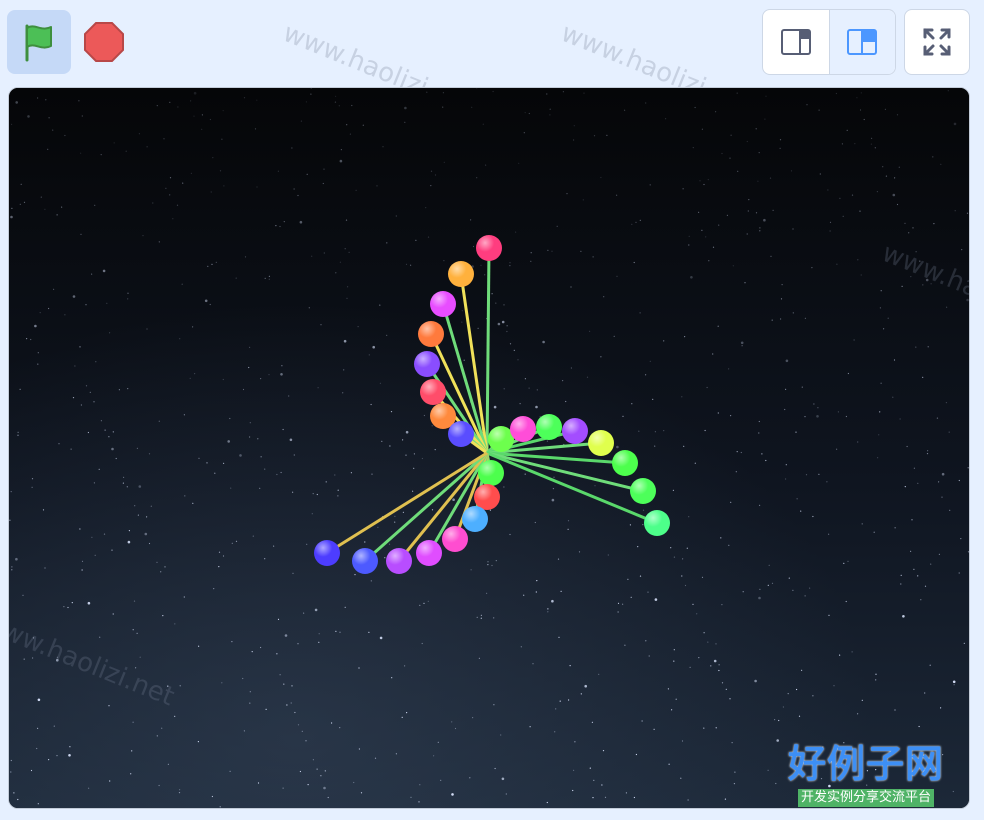 The image size is (984, 820). I want to click on normal-stage-button, so click(861, 42).